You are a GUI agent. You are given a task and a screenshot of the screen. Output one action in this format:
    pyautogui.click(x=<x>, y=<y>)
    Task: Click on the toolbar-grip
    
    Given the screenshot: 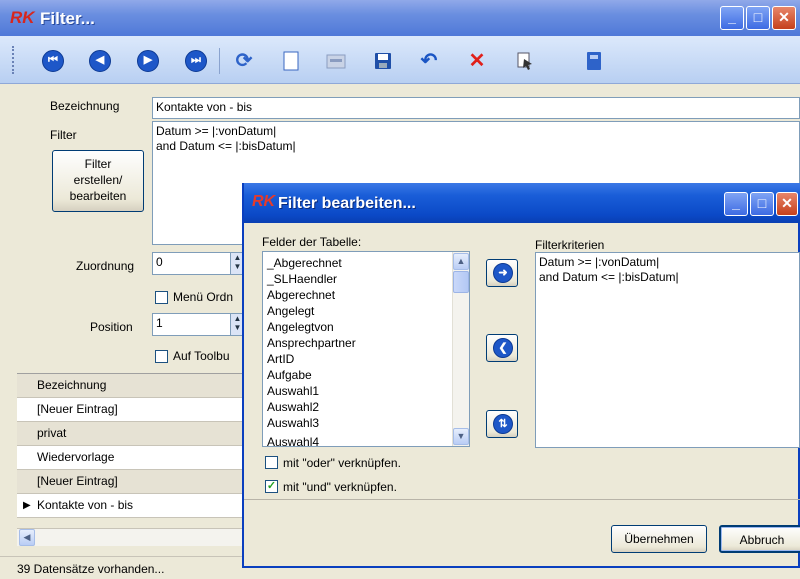 What is the action you would take?
    pyautogui.click(x=14, y=60)
    